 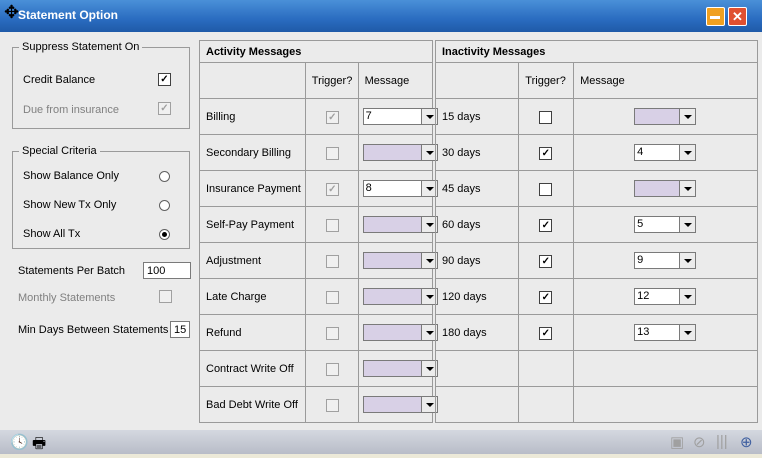 I want to click on message-dropdown: 8, so click(x=400, y=188).